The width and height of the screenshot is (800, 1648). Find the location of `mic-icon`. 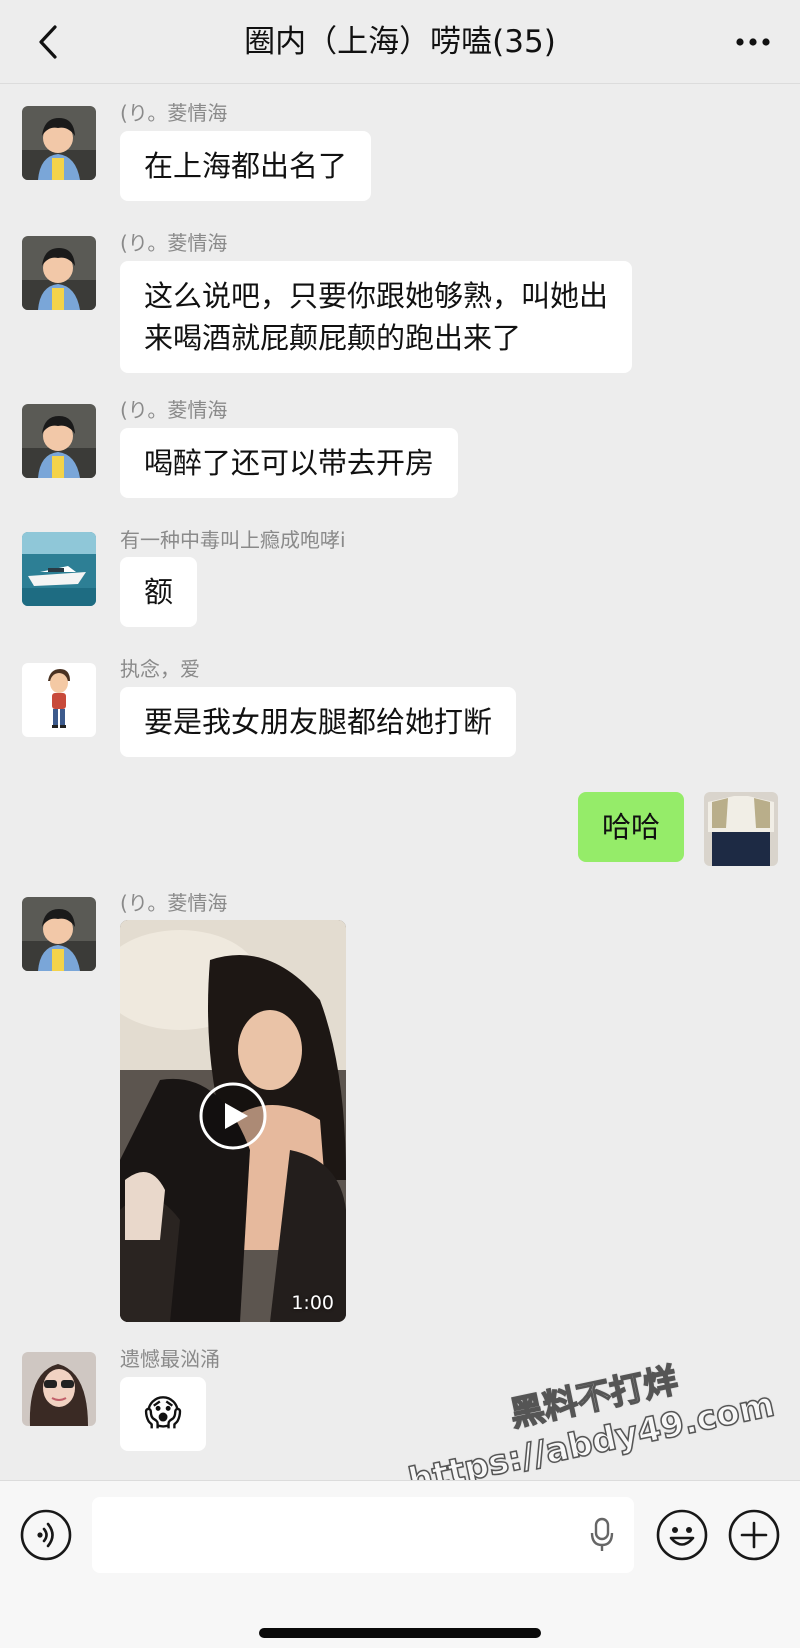

mic-icon is located at coordinates (602, 1535).